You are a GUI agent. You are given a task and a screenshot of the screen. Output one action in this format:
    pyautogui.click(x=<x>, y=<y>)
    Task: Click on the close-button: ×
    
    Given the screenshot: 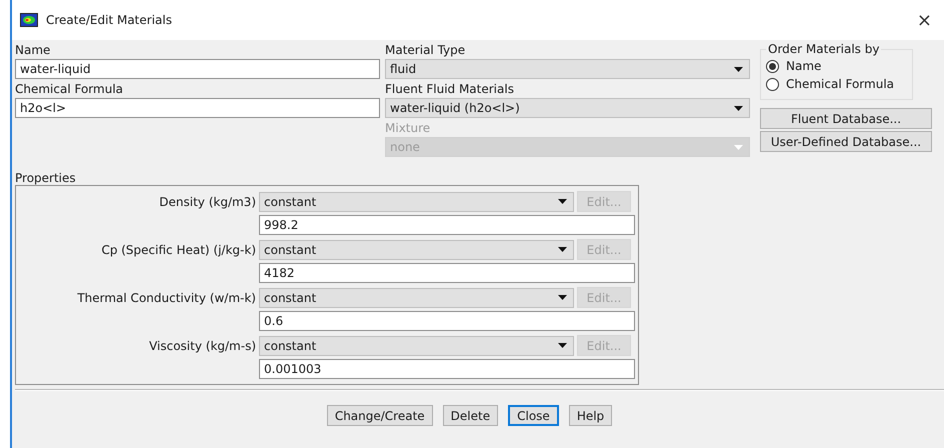 What is the action you would take?
    pyautogui.click(x=924, y=20)
    